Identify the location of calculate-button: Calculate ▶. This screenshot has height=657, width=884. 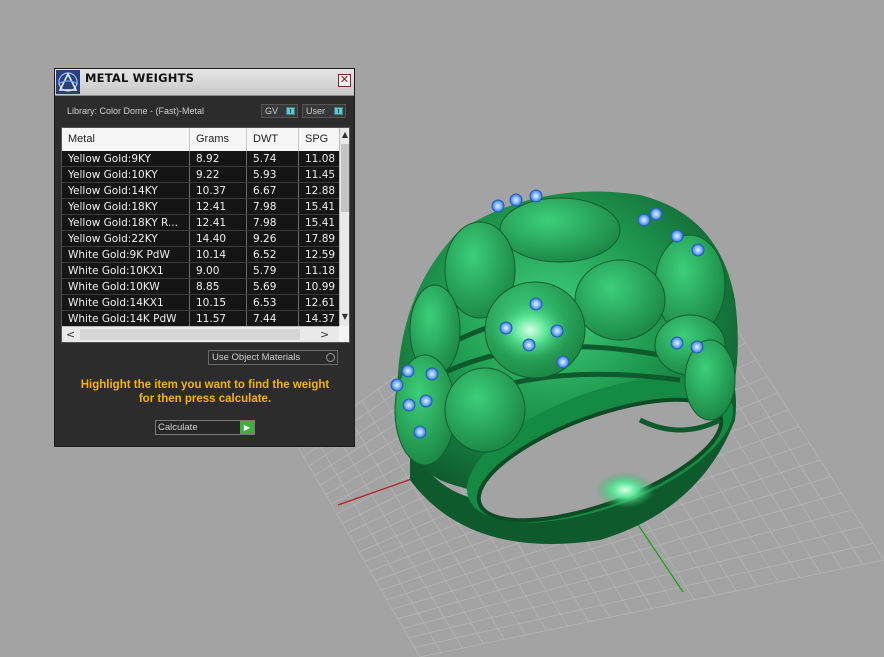
(205, 427).